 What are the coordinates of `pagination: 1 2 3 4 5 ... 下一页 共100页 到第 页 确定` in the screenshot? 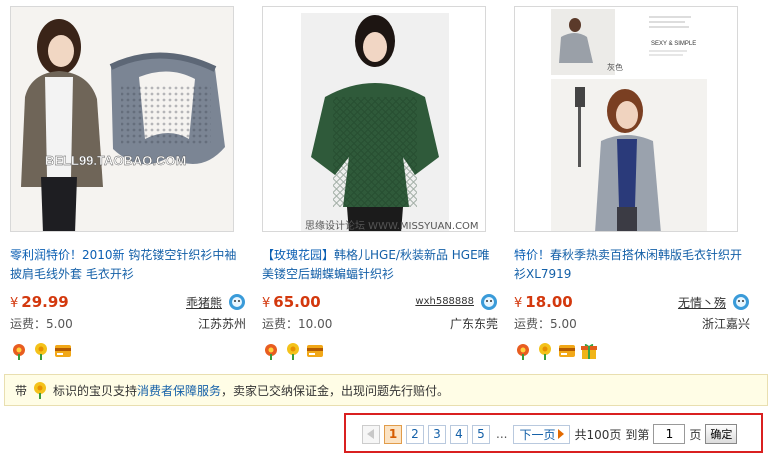 It's located at (550, 434).